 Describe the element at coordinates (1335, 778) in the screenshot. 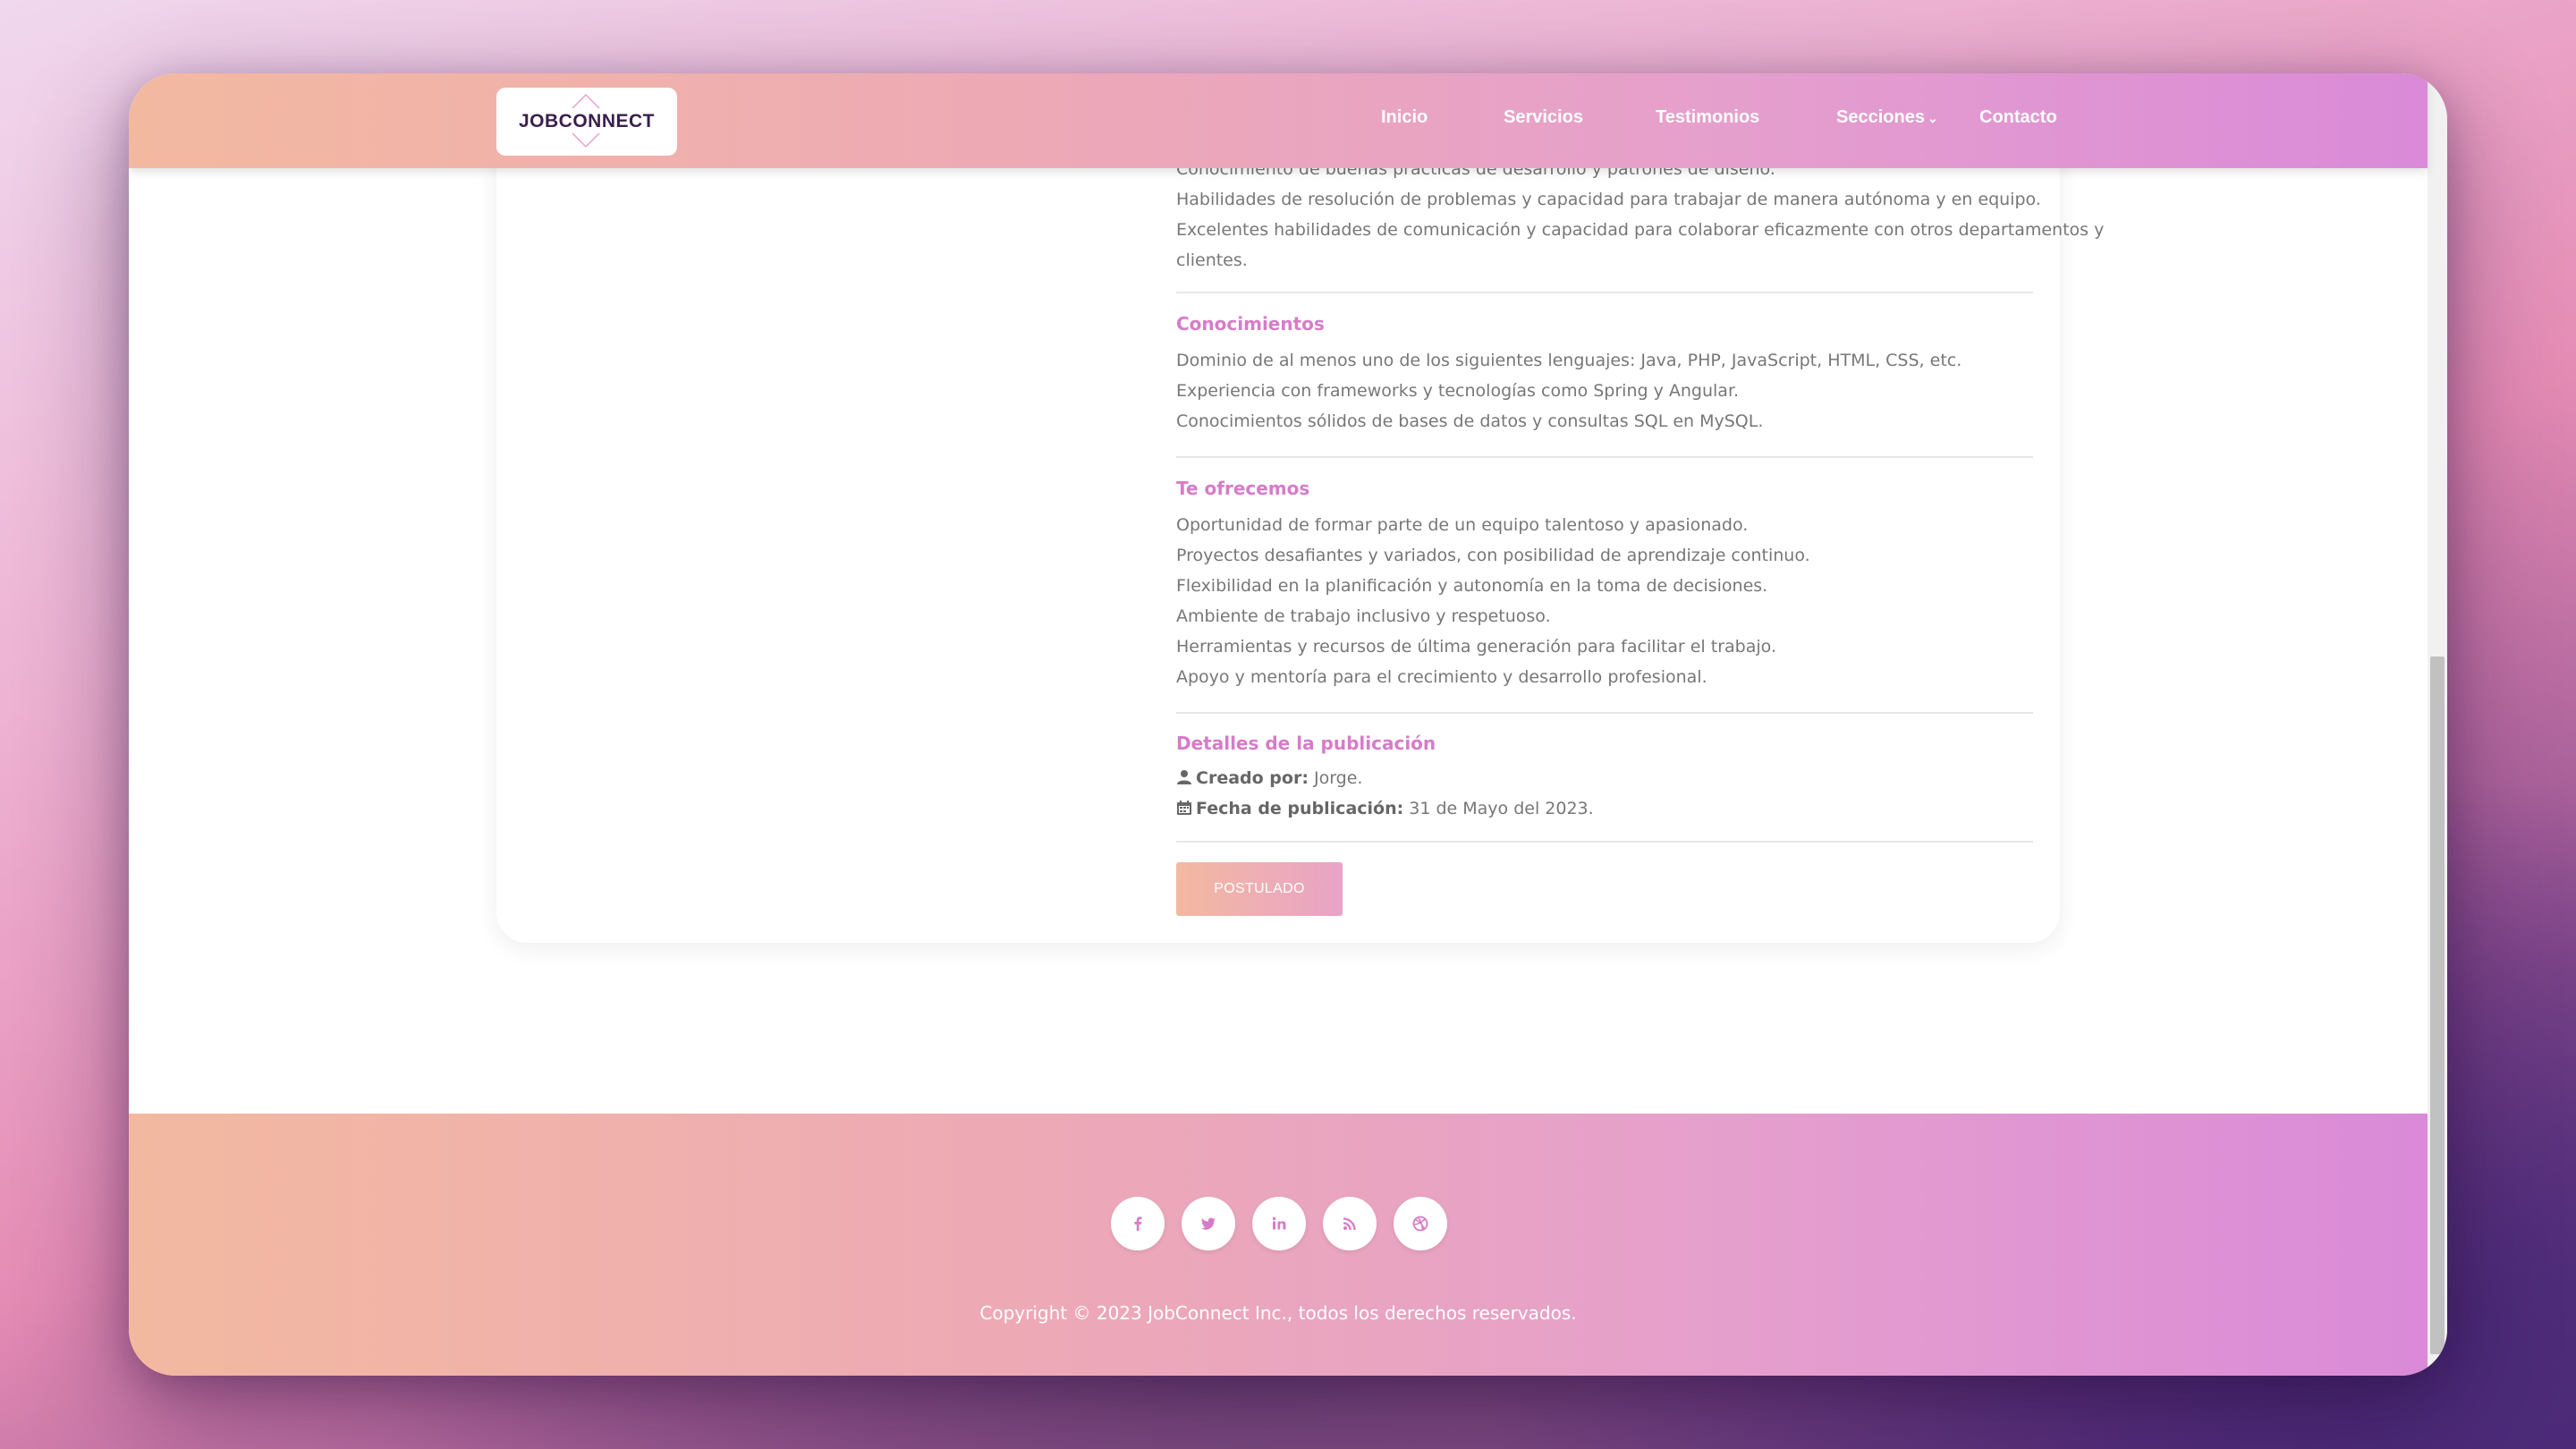

I see `created-by-value: Jorge.` at that location.